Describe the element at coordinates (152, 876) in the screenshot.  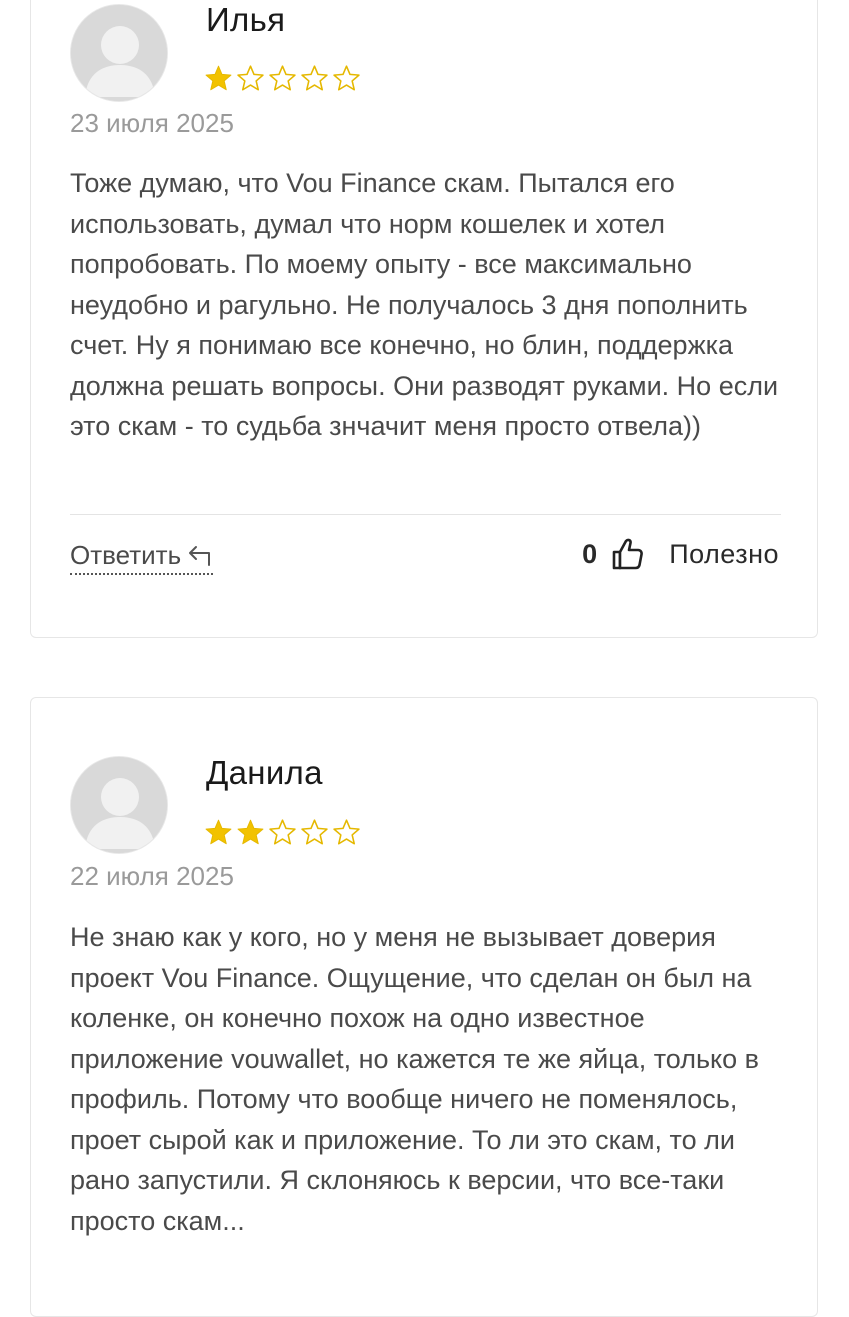
I see `review-date: 22 июля 2025` at that location.